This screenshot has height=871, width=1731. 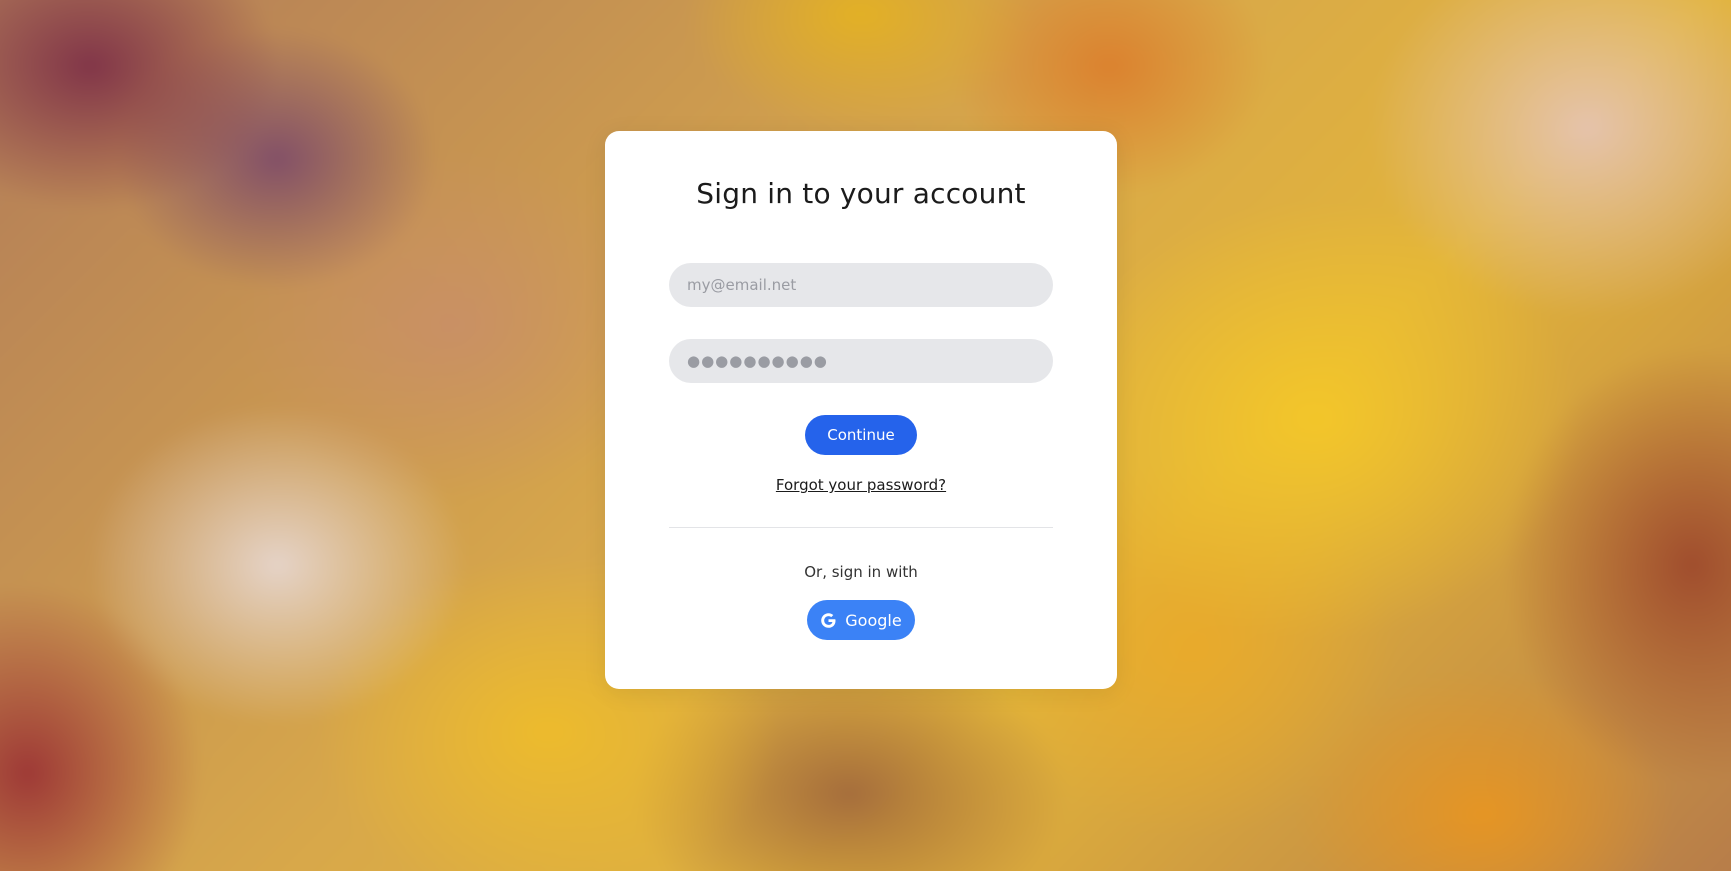 I want to click on google-signin-button: Google, so click(x=861, y=620).